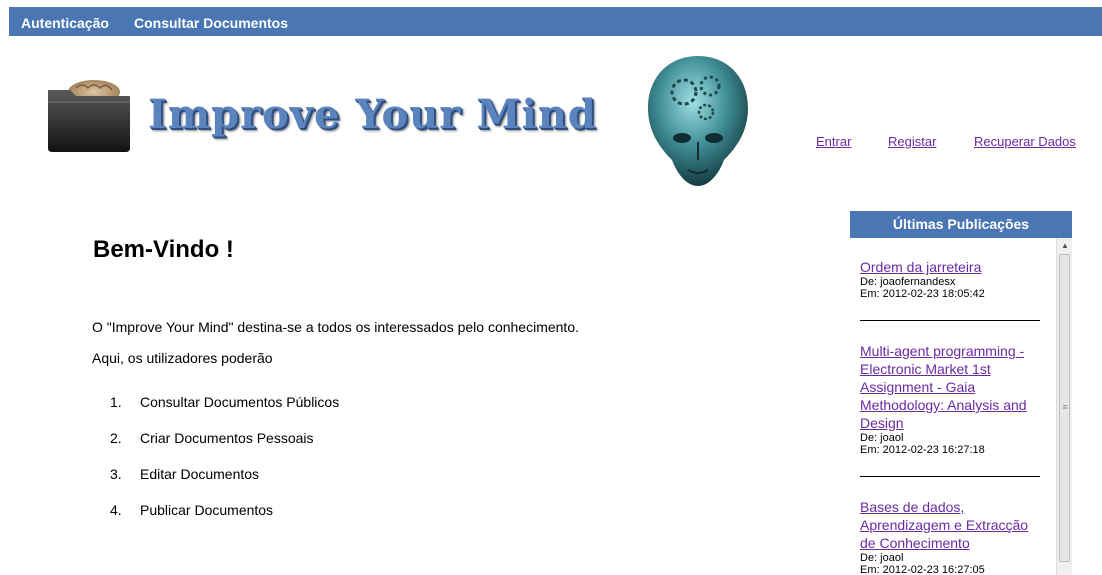  Describe the element at coordinates (224, 412) in the screenshot. I see `list-item: 1. Consultar Documentos Públicos` at that location.